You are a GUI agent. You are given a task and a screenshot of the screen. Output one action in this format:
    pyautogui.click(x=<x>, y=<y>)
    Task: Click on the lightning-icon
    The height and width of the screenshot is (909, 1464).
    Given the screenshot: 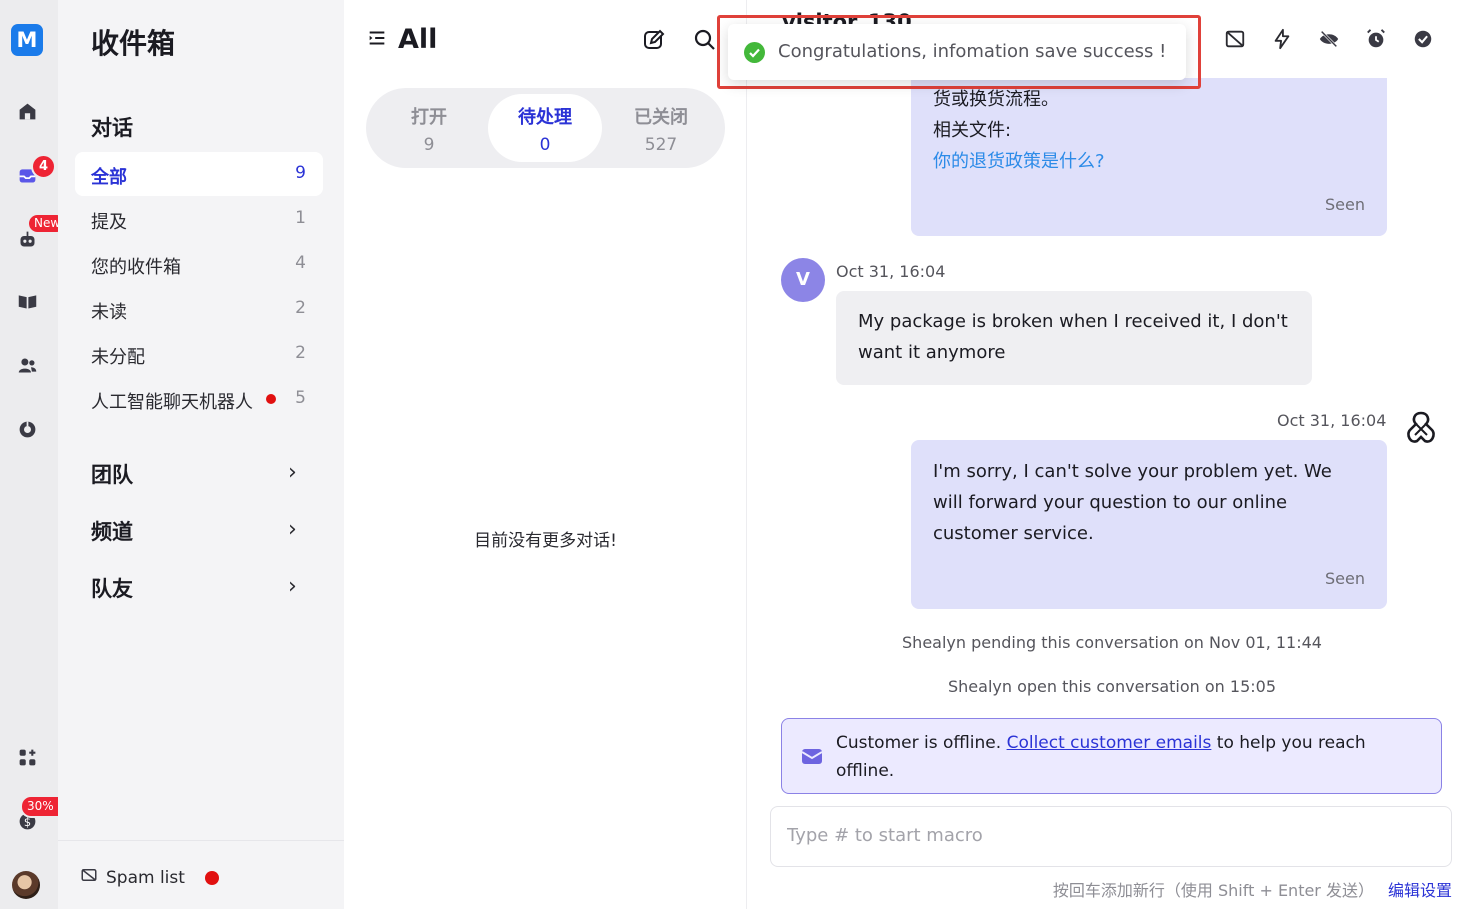 What is the action you would take?
    pyautogui.click(x=1283, y=40)
    